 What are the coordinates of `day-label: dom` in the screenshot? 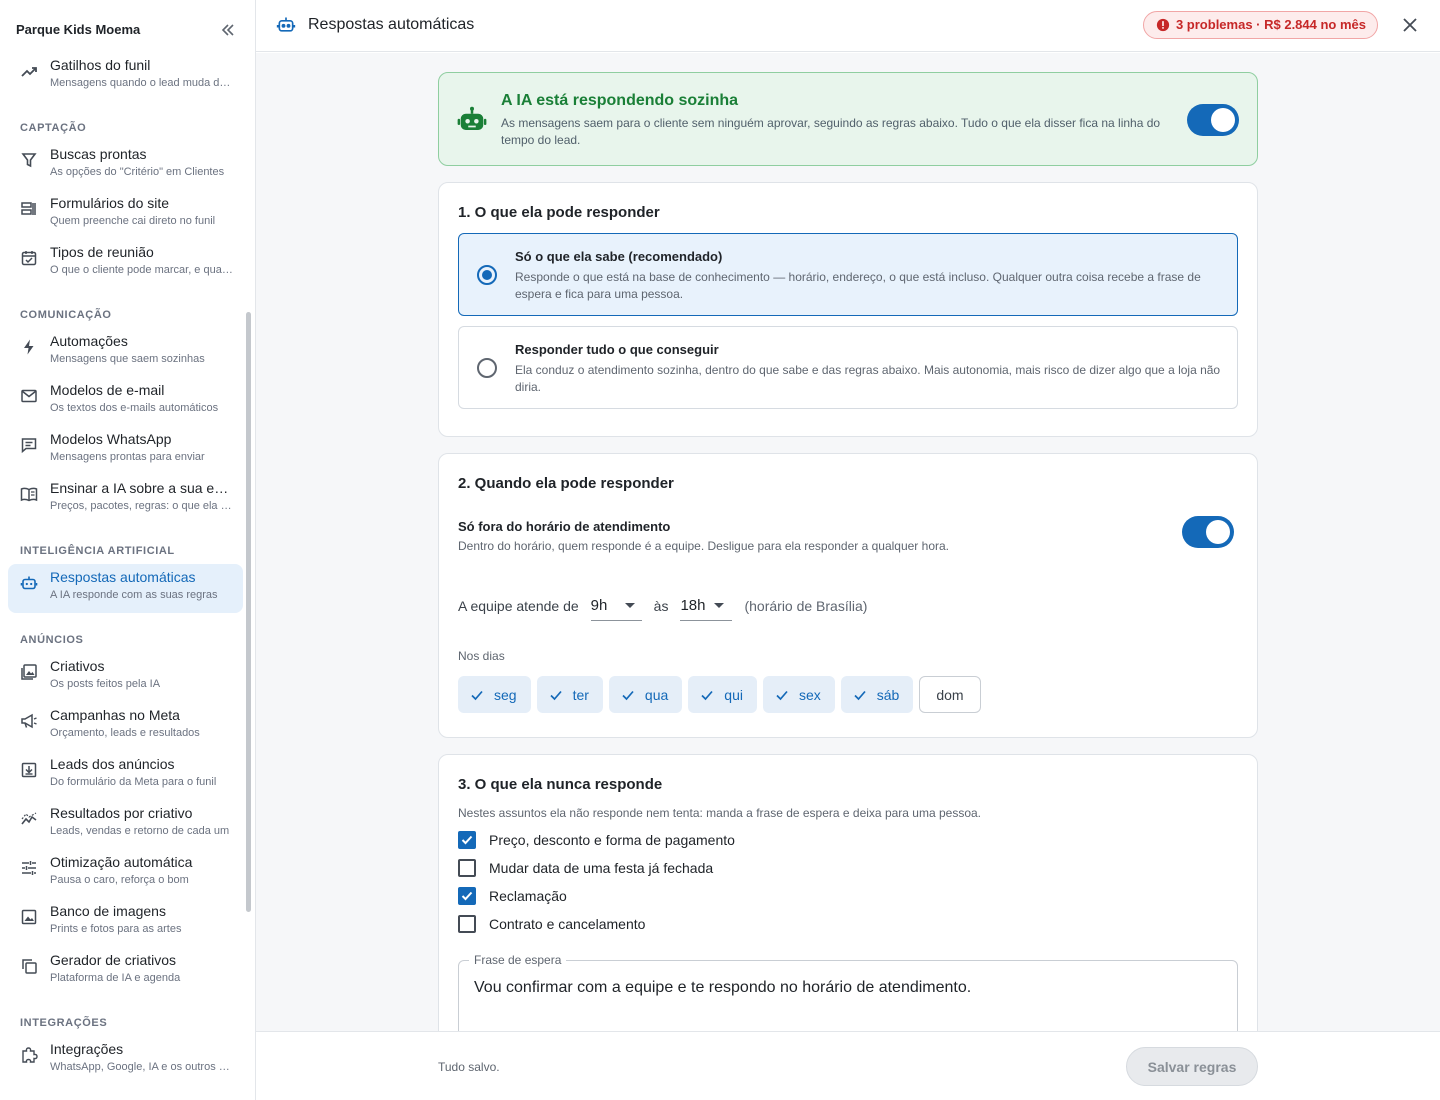 It's located at (950, 694).